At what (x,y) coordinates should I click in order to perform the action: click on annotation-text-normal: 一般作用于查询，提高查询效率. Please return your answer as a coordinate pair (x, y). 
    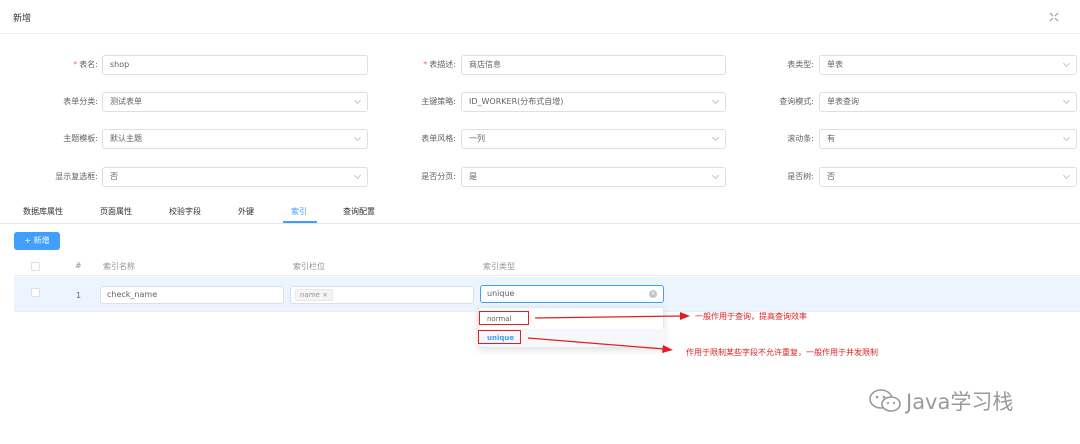
    Looking at the image, I should click on (751, 316).